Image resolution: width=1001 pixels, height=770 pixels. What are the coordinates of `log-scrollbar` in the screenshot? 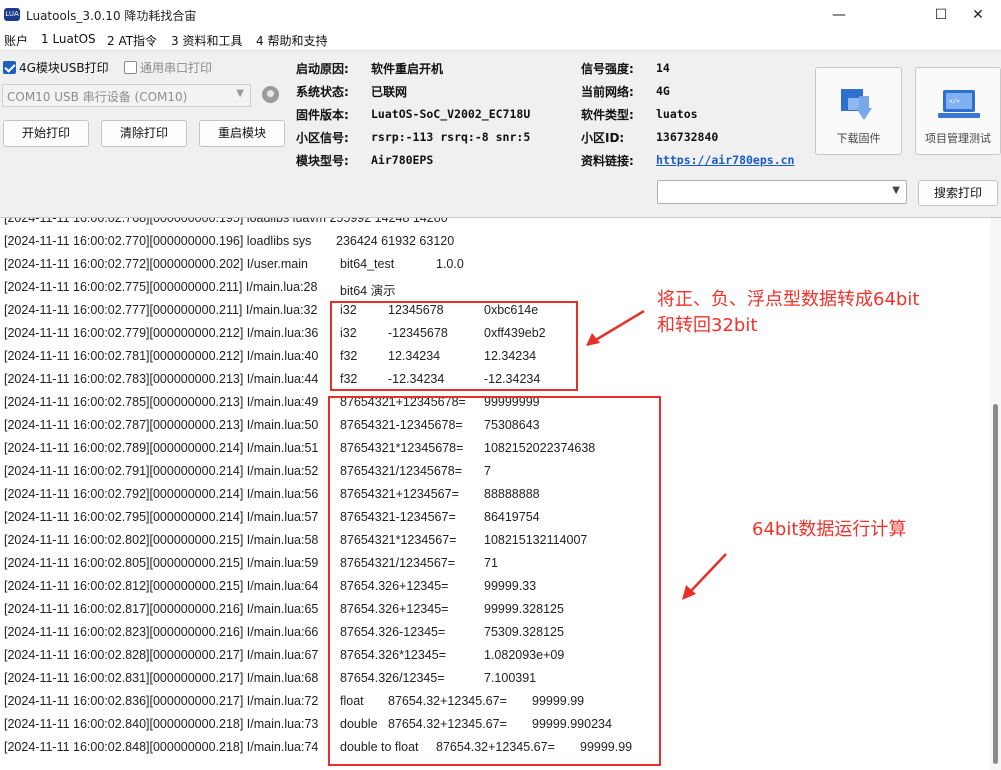 It's located at (995, 494).